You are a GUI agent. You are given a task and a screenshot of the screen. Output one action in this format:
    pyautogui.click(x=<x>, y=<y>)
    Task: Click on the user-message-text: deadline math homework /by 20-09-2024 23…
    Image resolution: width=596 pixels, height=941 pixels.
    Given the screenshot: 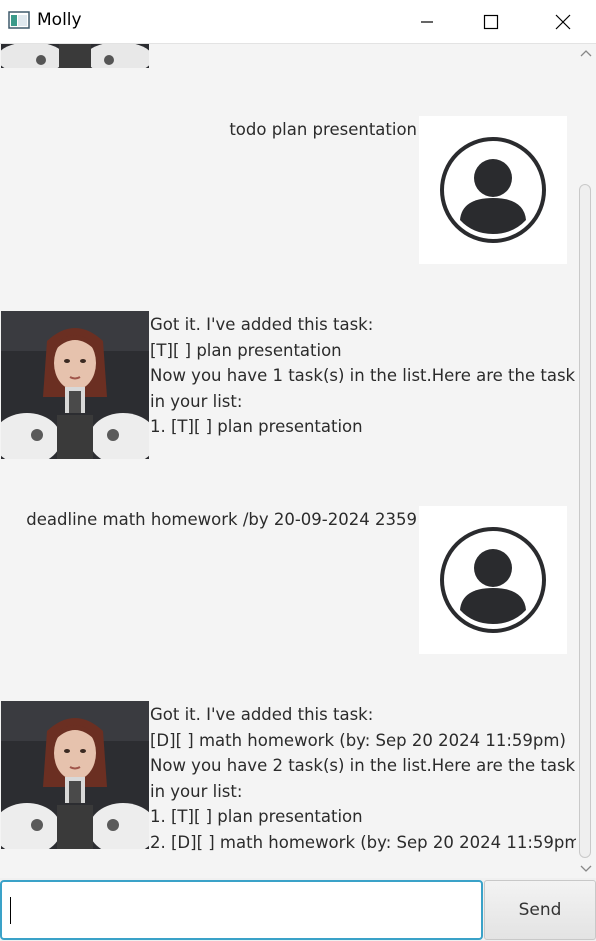 What is the action you would take?
    pyautogui.click(x=221, y=519)
    